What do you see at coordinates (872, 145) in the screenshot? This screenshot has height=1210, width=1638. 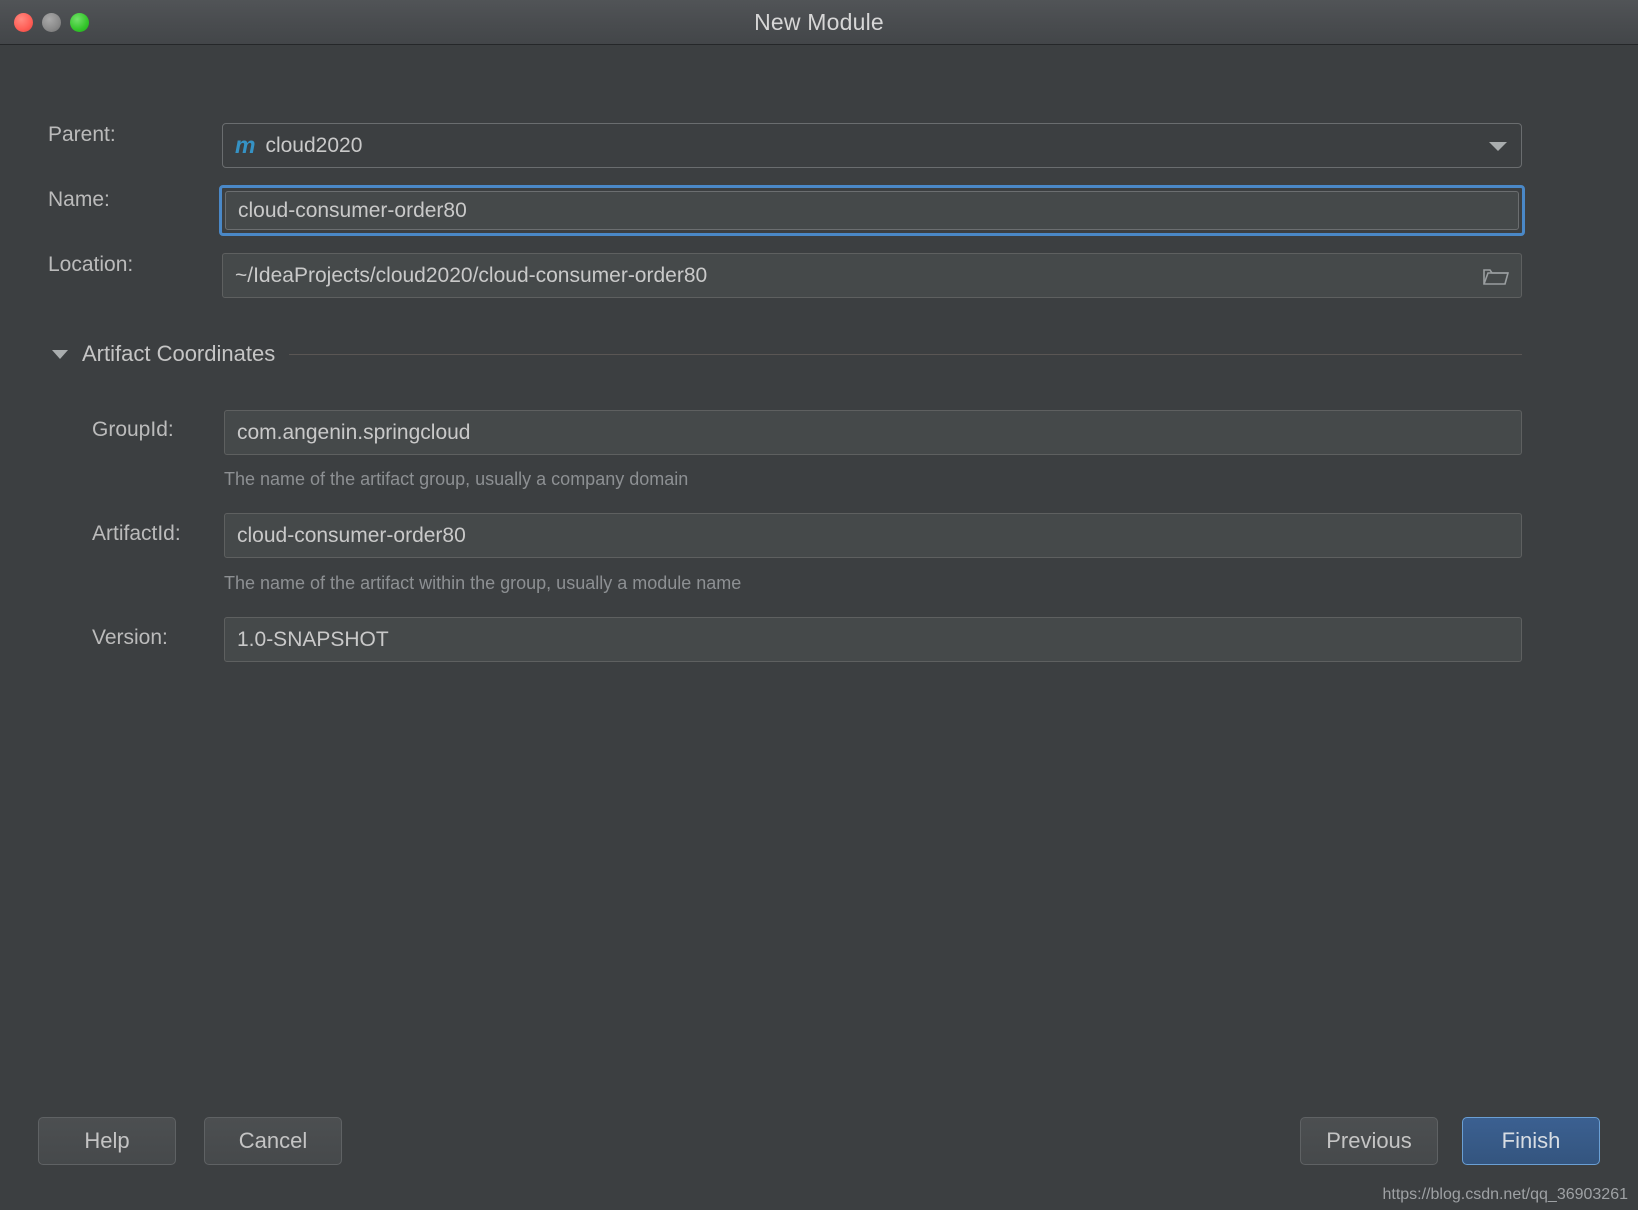 I see `parent-combobox: m cloud2020` at bounding box center [872, 145].